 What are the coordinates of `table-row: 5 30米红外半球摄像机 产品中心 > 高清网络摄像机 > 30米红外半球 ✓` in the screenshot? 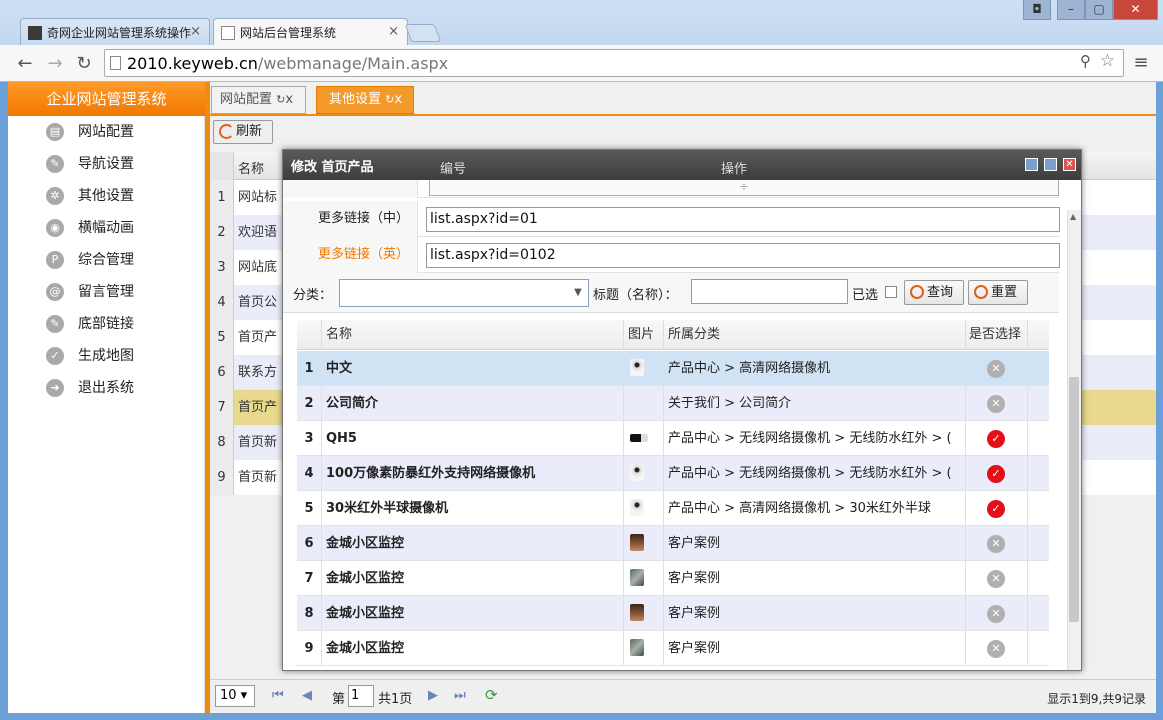 It's located at (673, 508).